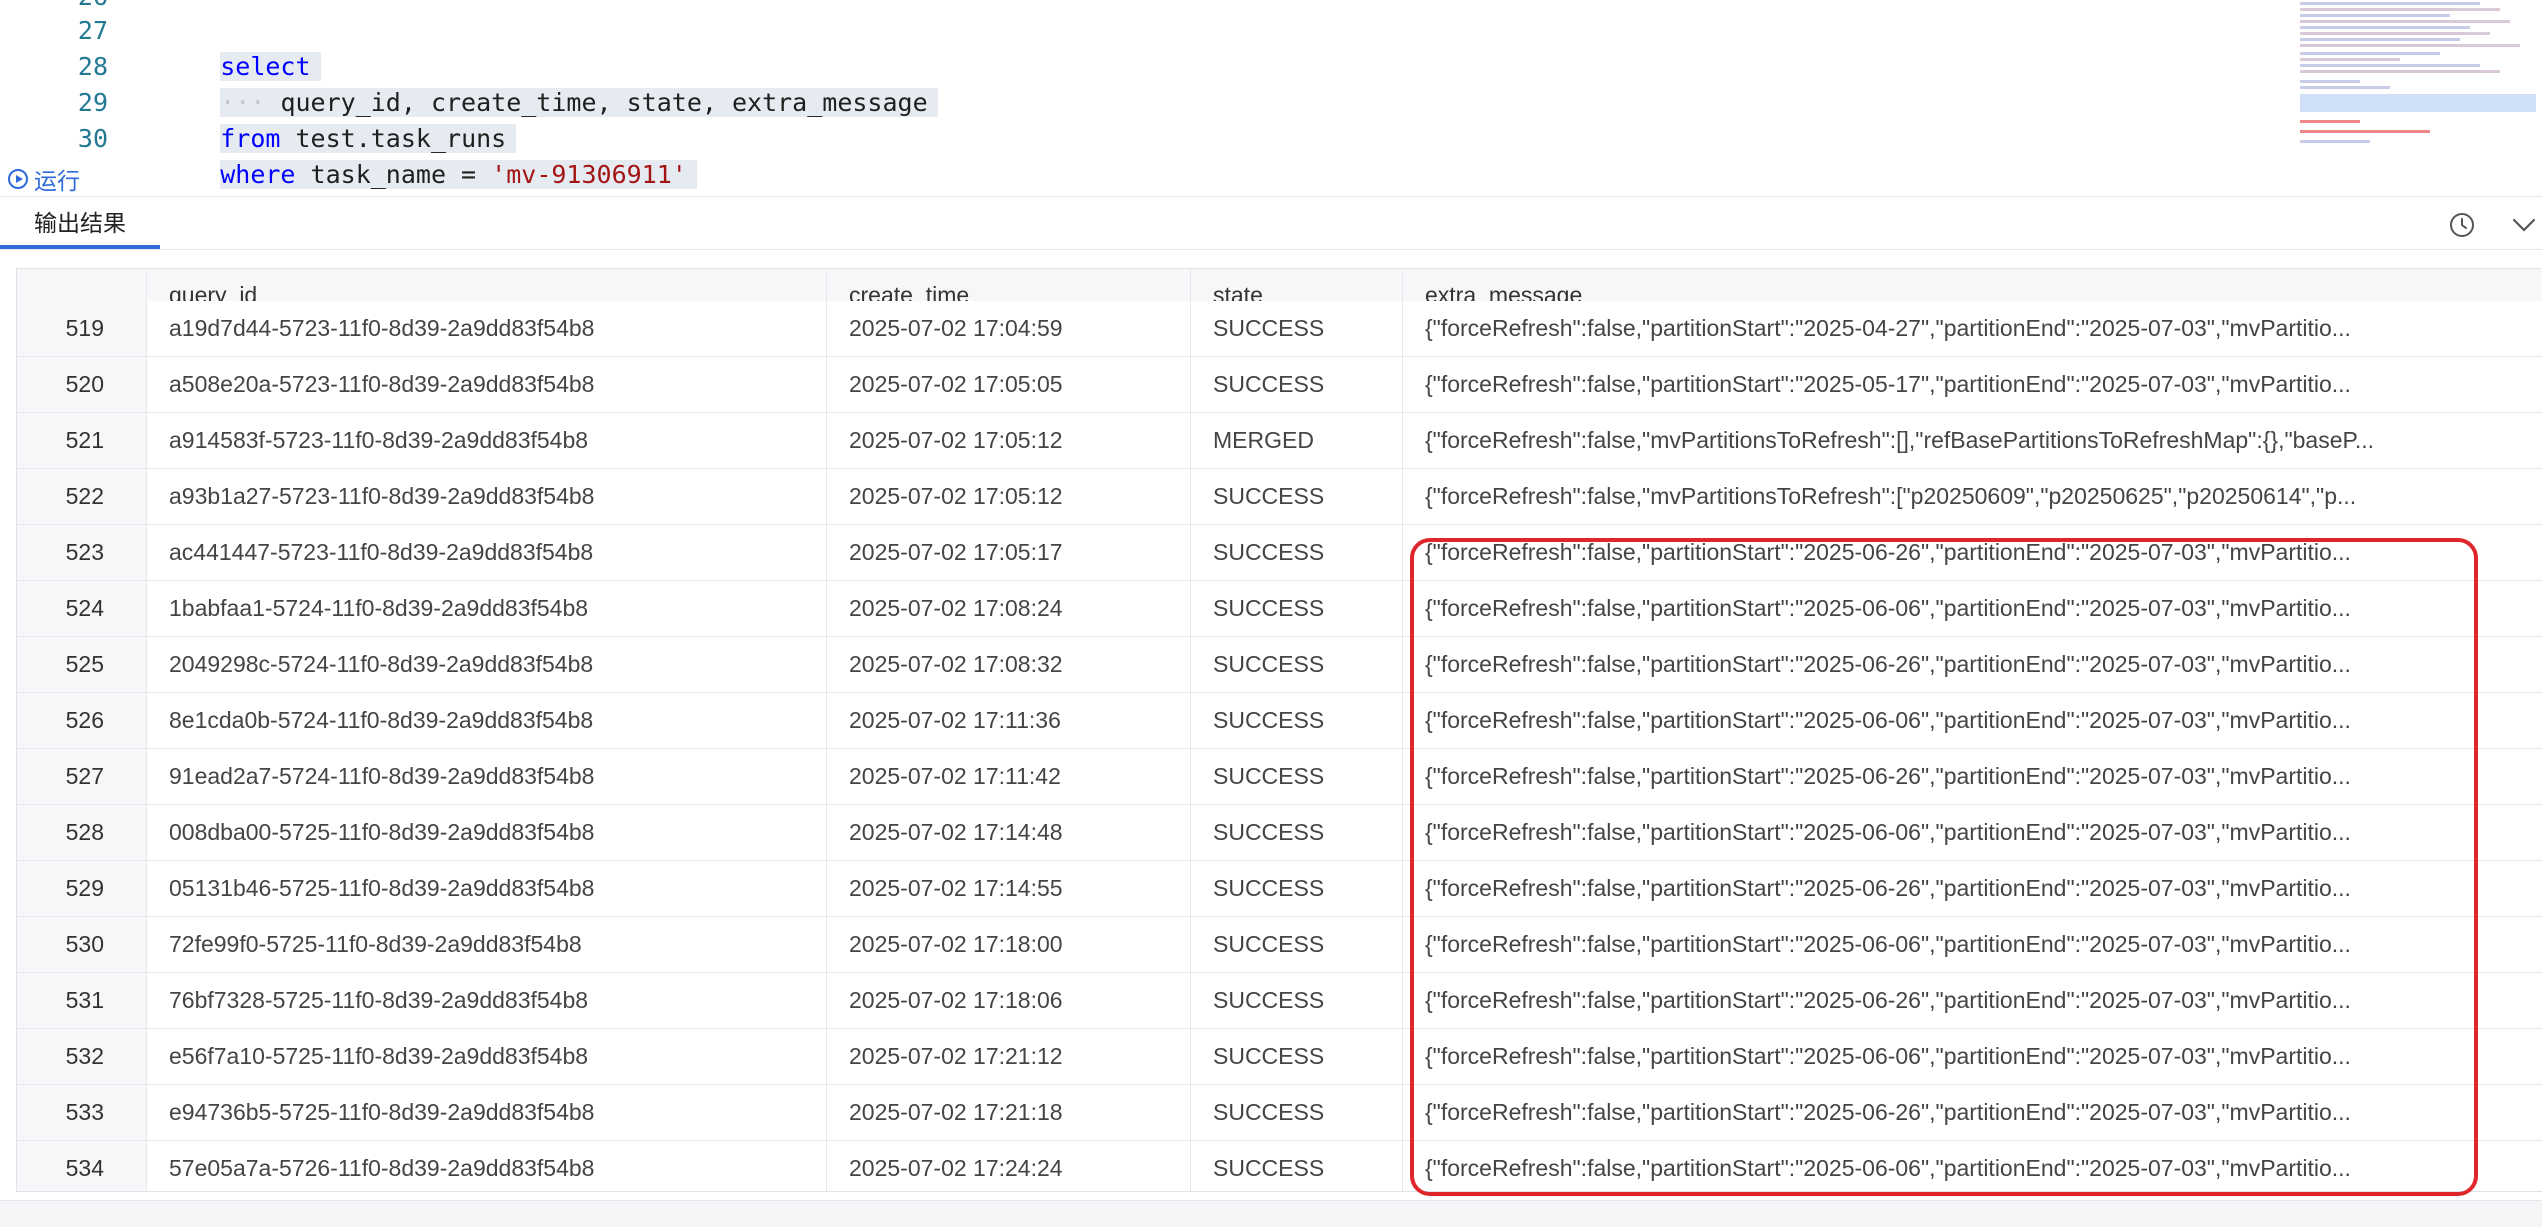  I want to click on create-time-cell: 2025-07-02 17:08:24, so click(1009, 608).